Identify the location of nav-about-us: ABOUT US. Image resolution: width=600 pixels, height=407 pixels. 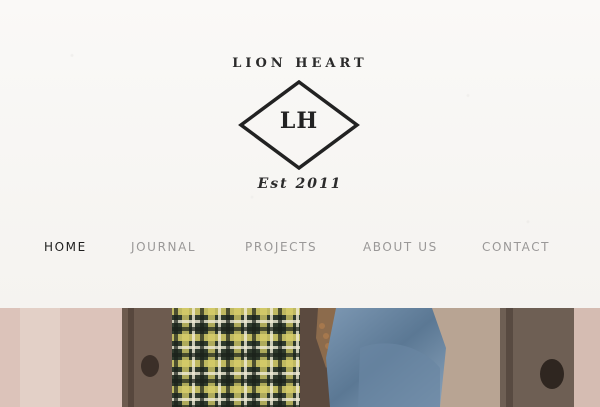
(400, 247).